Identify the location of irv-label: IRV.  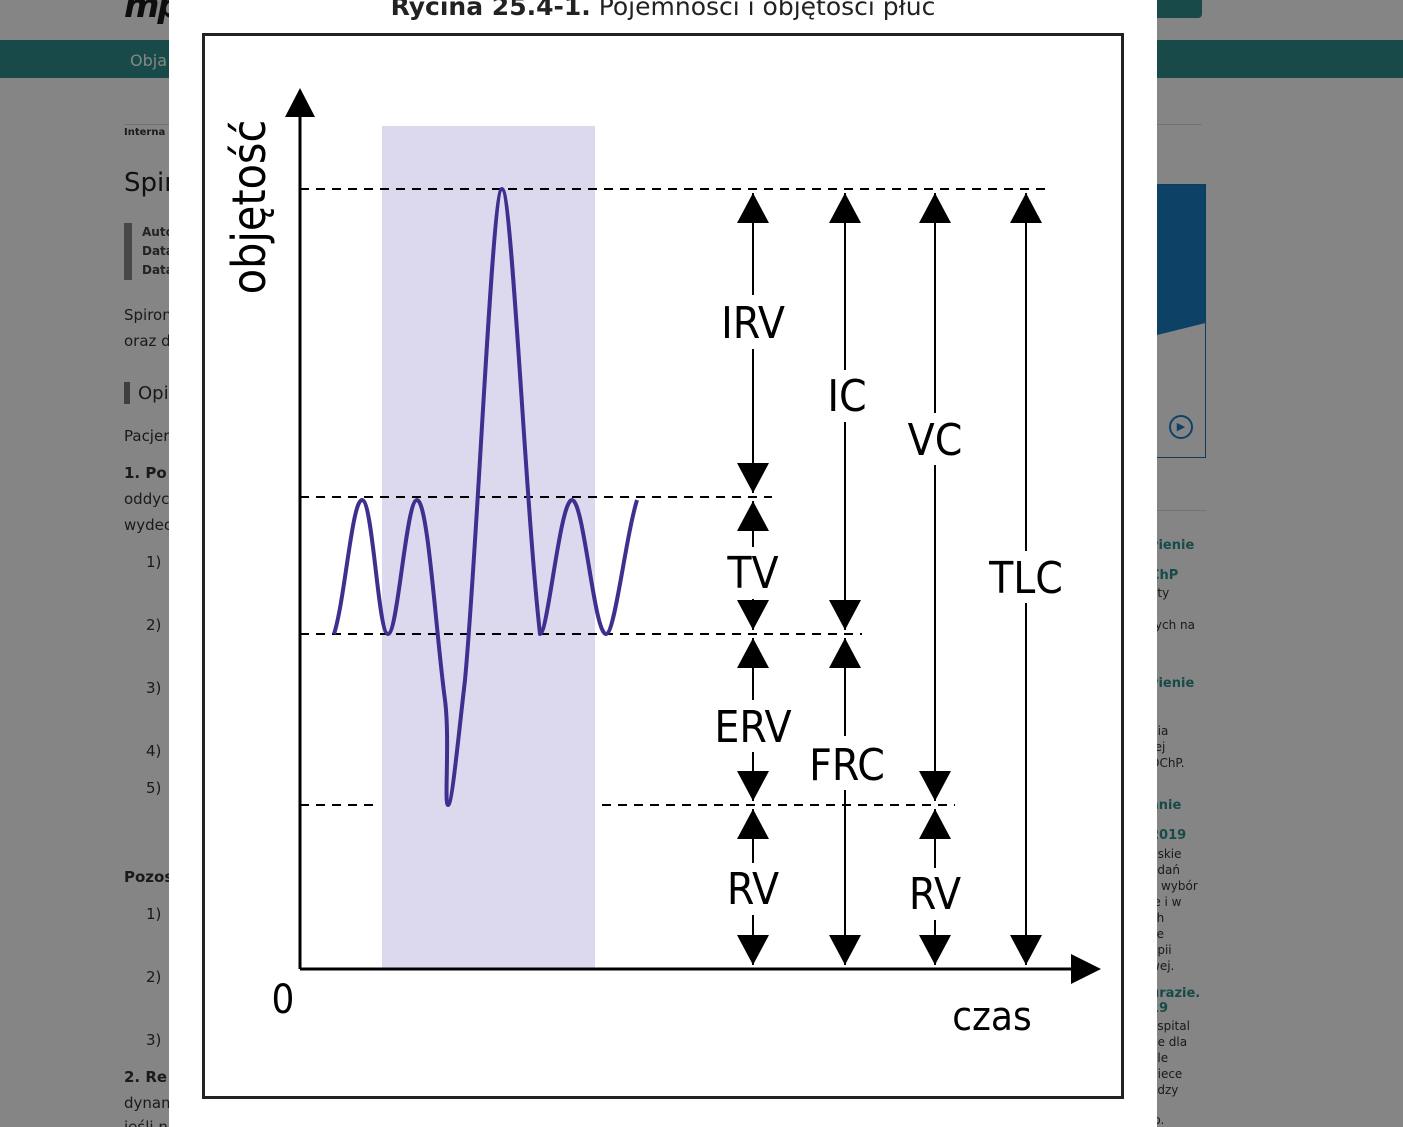
(753, 323).